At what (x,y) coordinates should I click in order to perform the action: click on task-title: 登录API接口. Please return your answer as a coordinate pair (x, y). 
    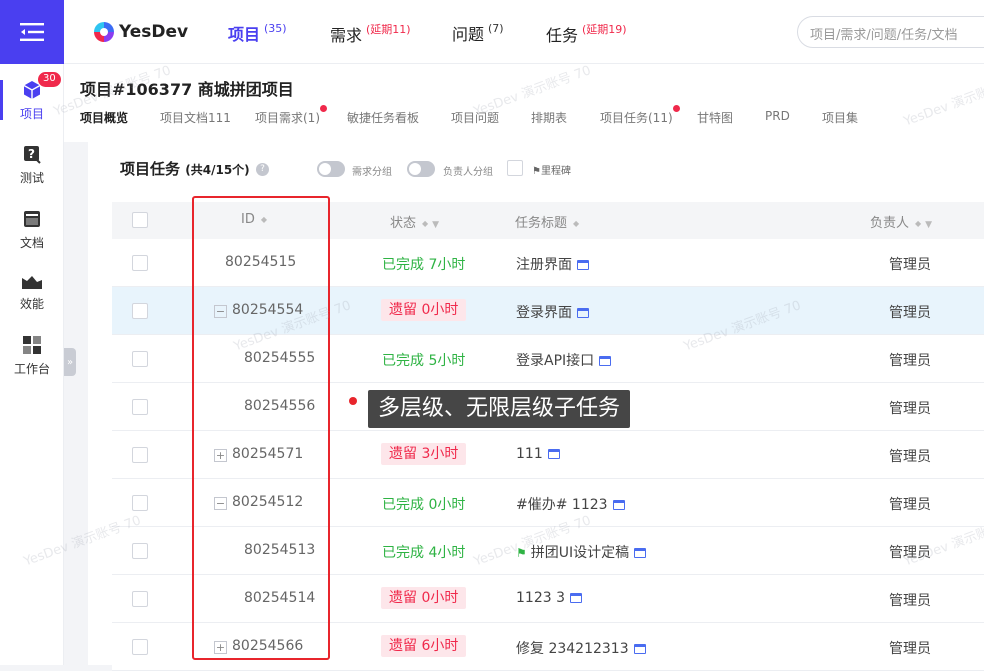
    Looking at the image, I should click on (564, 360).